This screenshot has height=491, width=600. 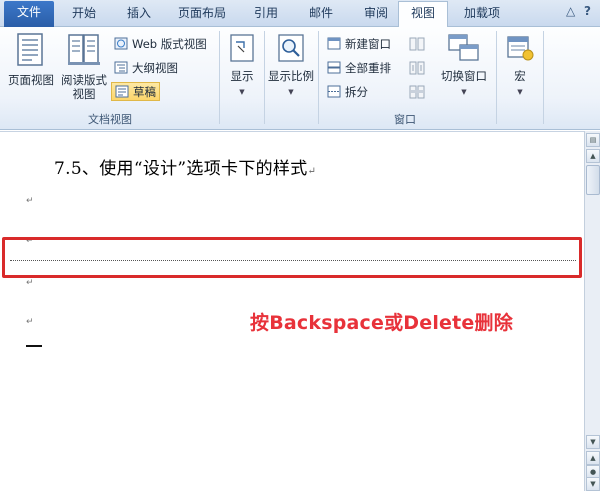 What do you see at coordinates (334, 67) in the screenshot?
I see `arrange-all-icon` at bounding box center [334, 67].